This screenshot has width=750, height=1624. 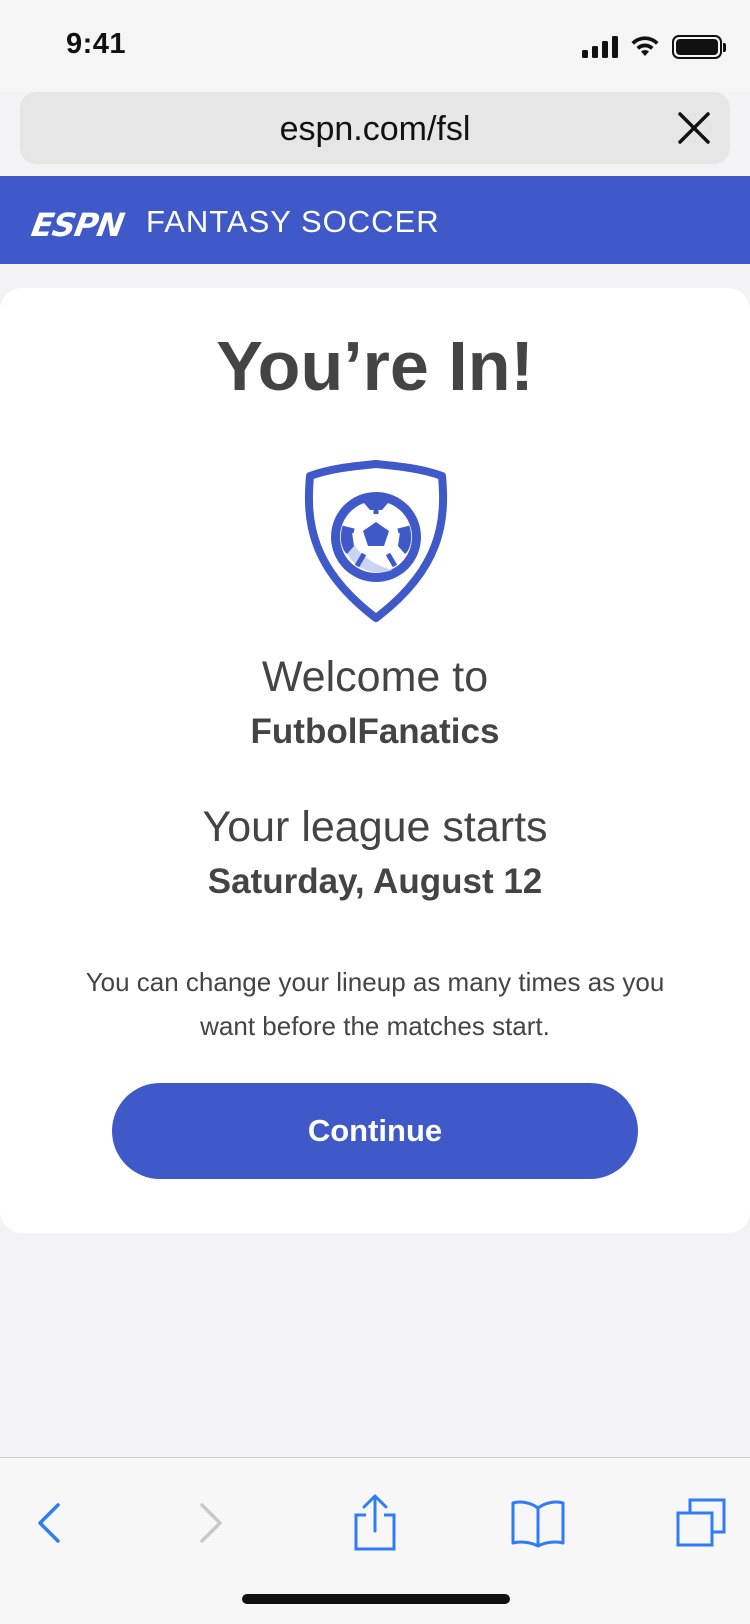 I want to click on wifi-icon, so click(x=645, y=46).